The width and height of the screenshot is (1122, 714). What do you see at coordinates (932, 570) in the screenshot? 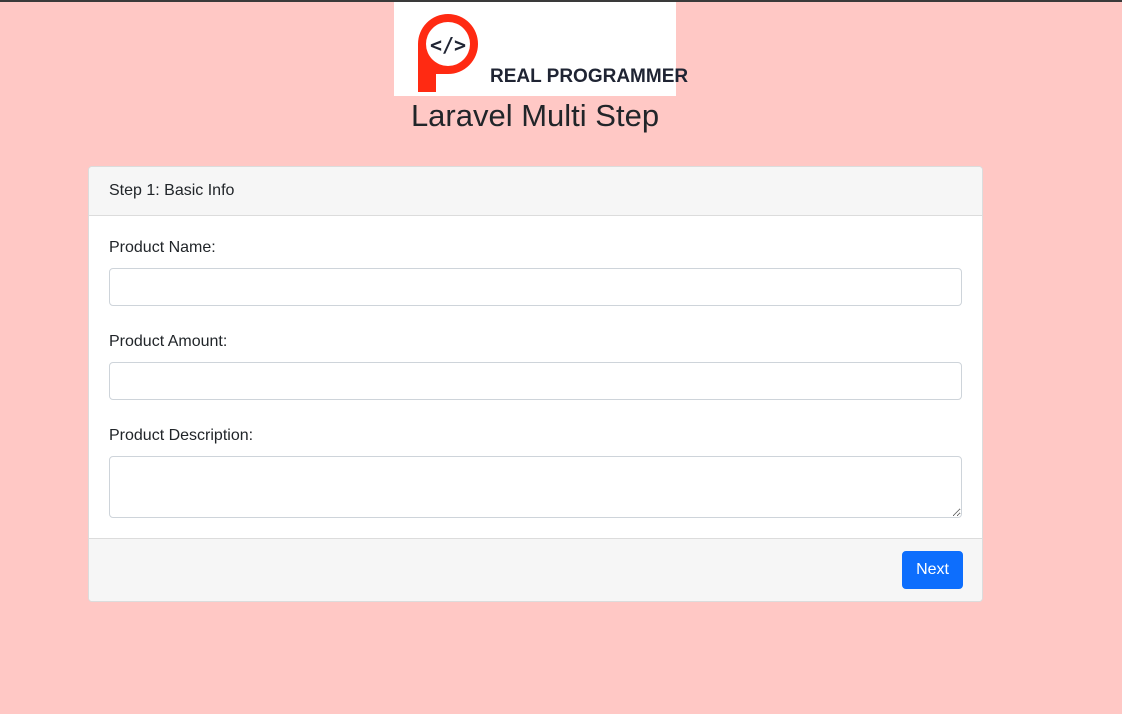
I see `next-button: Next` at bounding box center [932, 570].